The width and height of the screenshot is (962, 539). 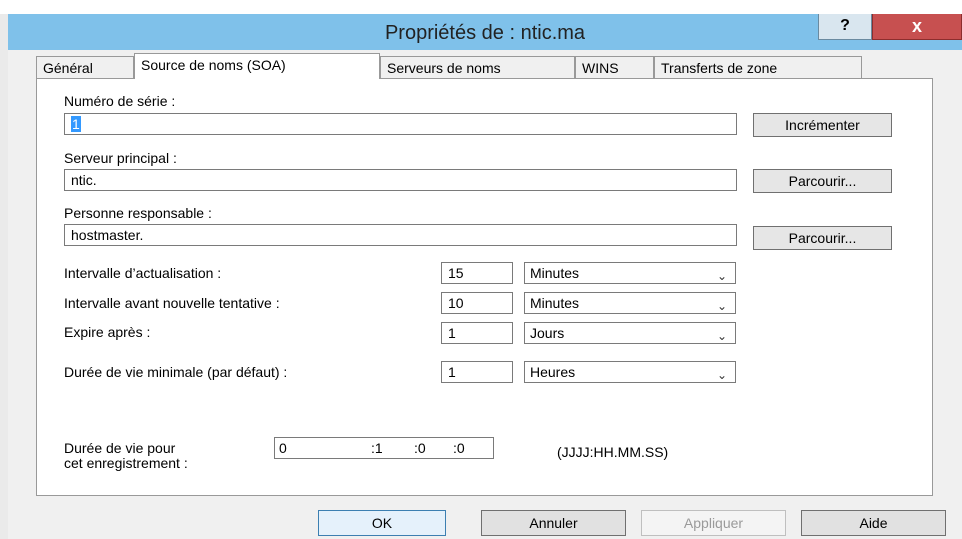 I want to click on expire-after-input: 1, so click(x=477, y=333).